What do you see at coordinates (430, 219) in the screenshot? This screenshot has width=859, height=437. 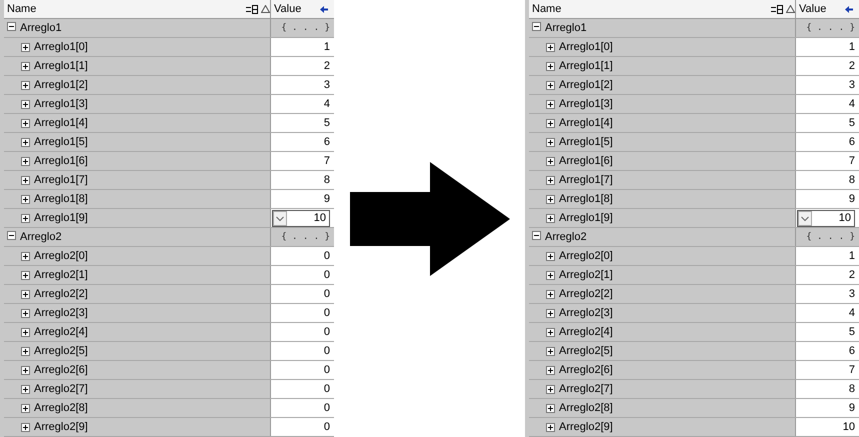 I see `right-arrow-icon` at bounding box center [430, 219].